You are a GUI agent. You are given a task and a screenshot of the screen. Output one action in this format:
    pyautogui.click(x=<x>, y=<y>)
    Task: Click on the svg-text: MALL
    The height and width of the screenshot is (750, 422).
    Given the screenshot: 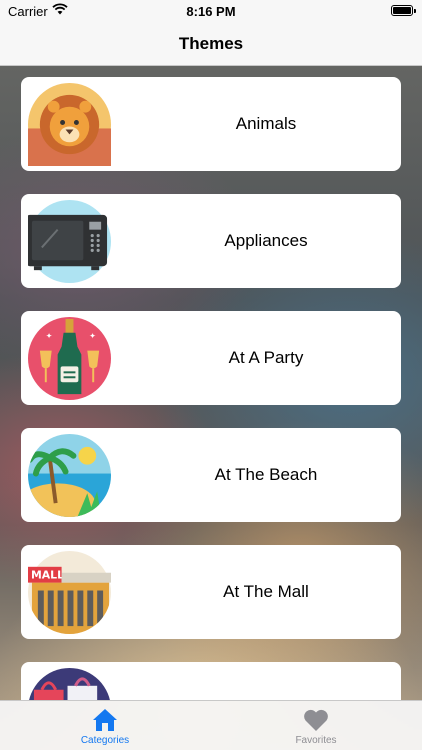 What is the action you would take?
    pyautogui.click(x=47, y=575)
    